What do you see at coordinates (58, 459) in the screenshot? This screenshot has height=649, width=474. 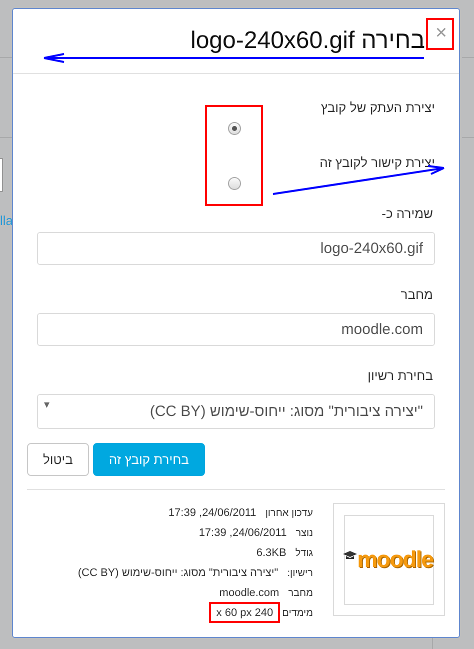 I see `cancel-button: ביטול` at bounding box center [58, 459].